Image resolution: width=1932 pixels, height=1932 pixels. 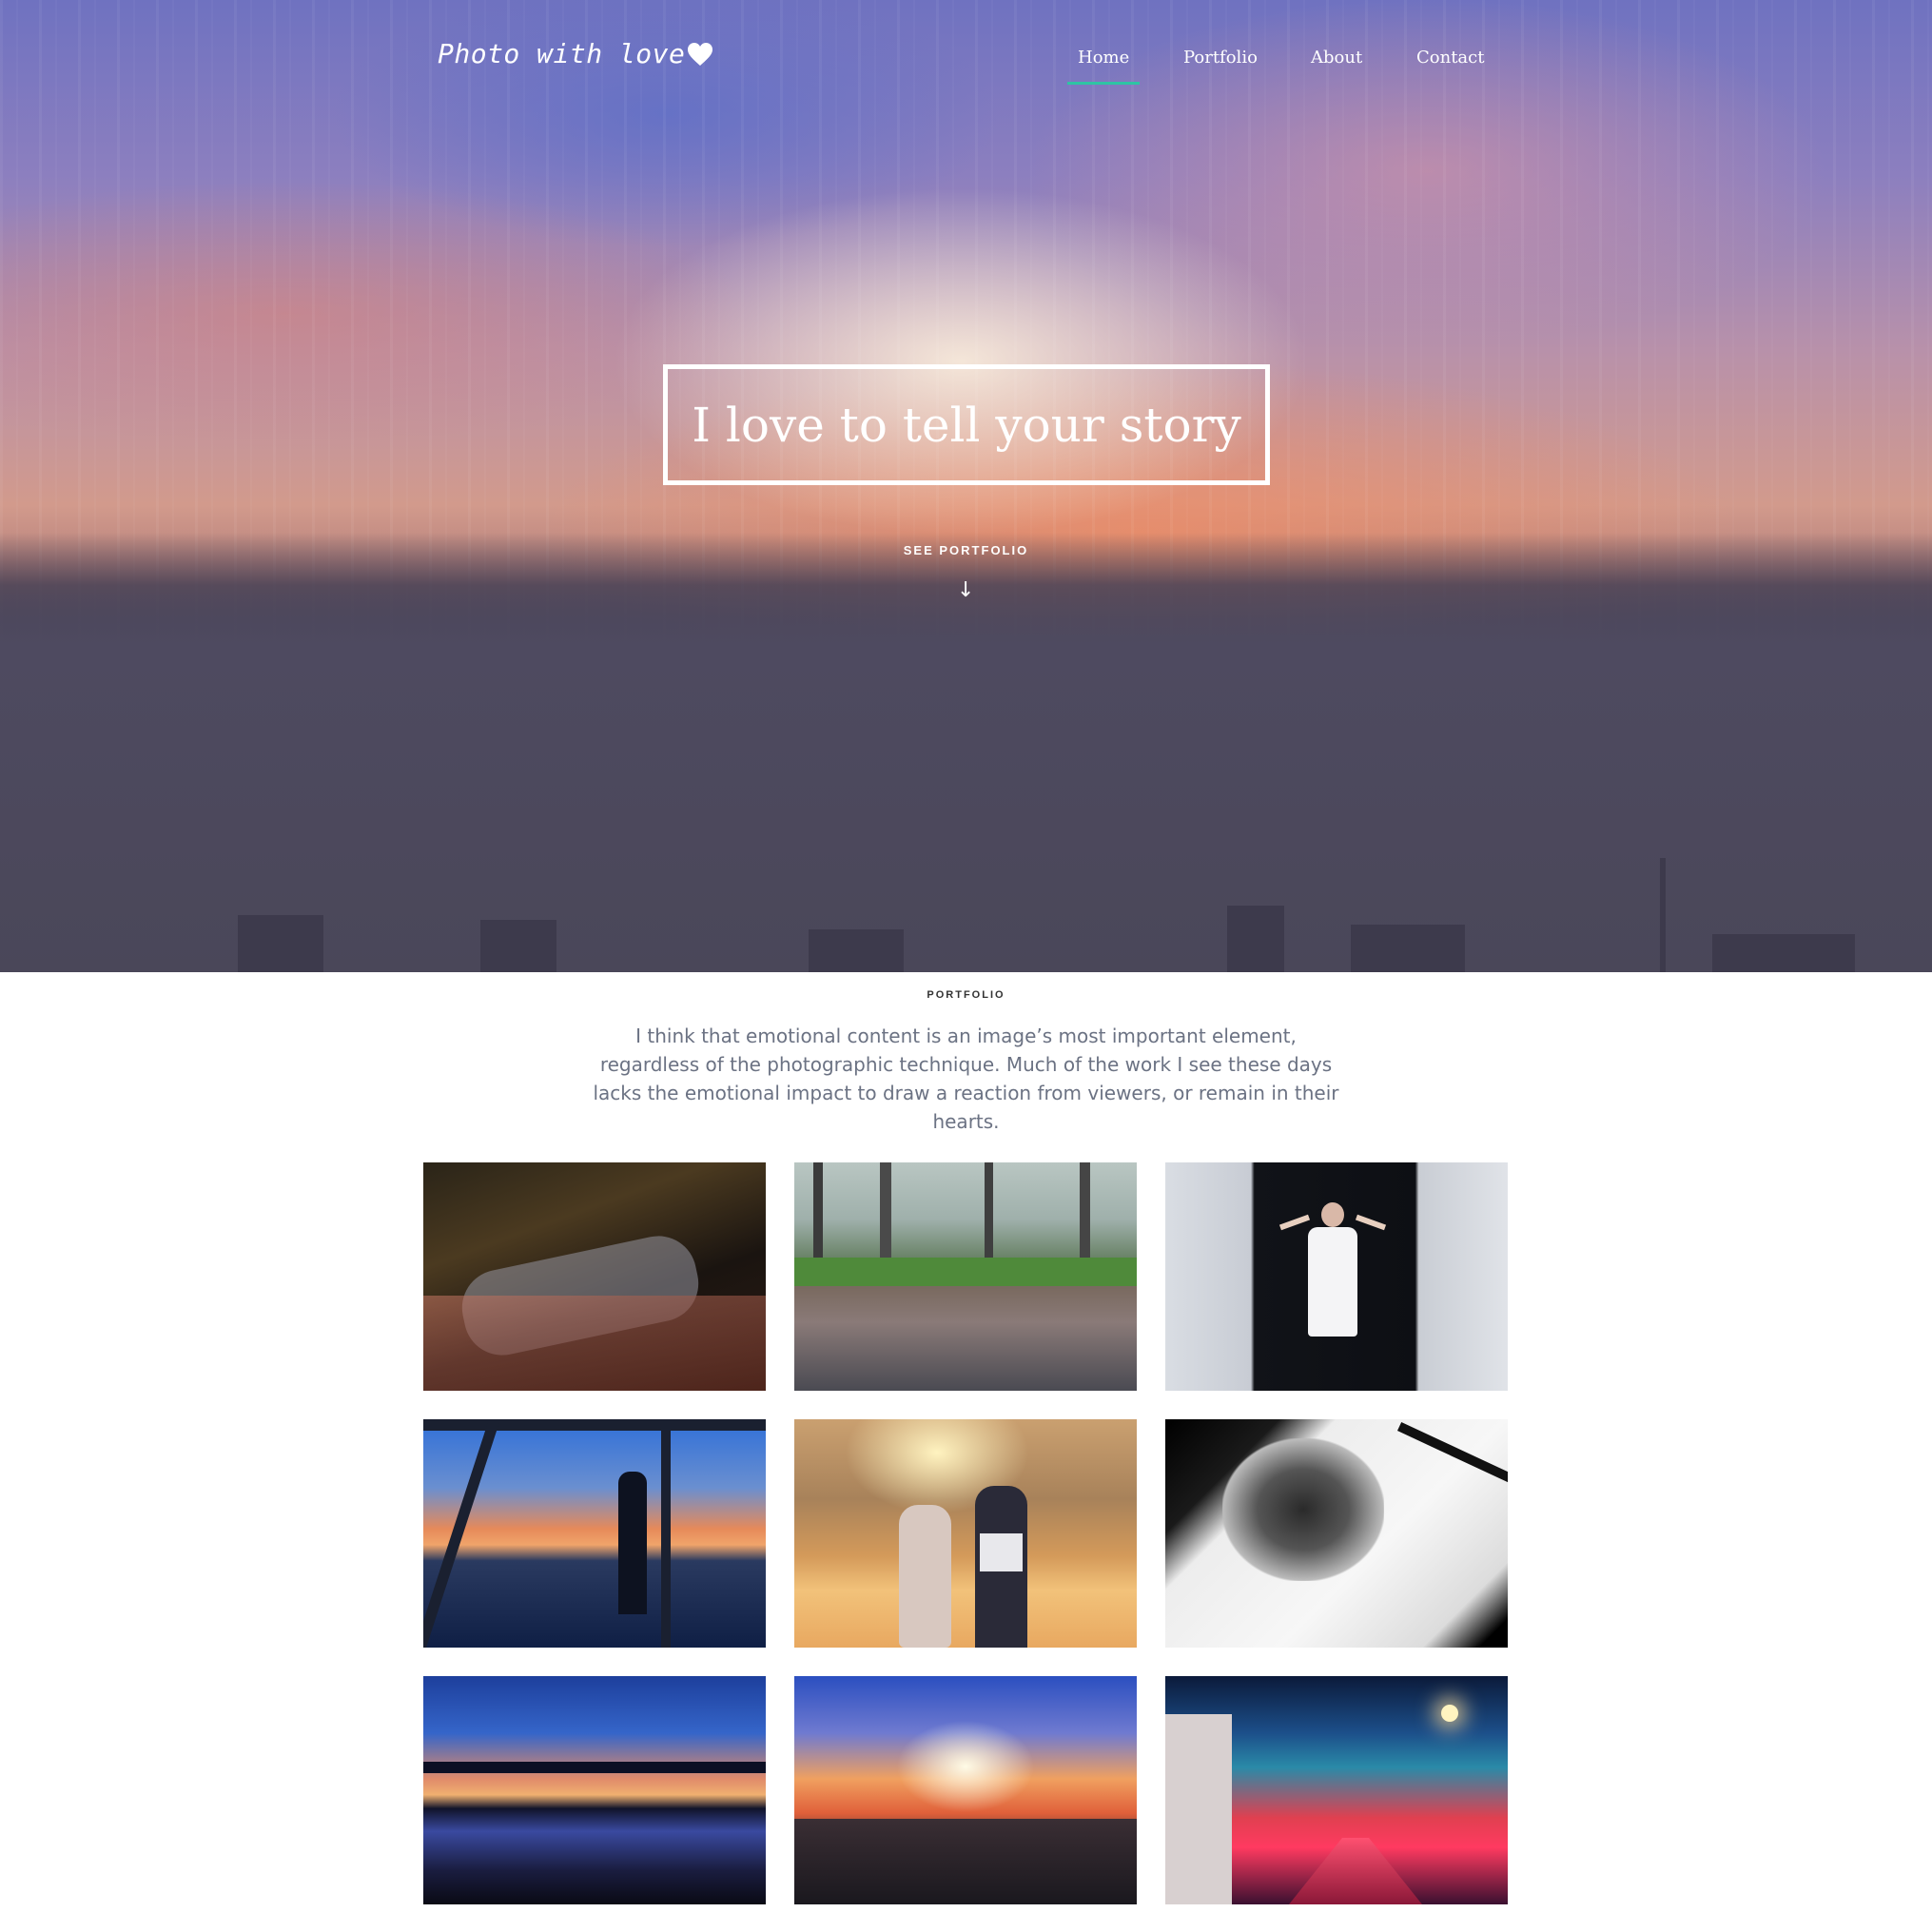 I want to click on portfolio-section-label: PORTFOLIO, so click(x=966, y=995).